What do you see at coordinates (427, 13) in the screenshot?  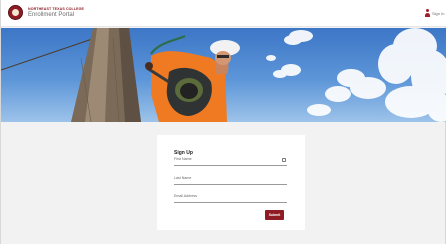 I see `user-icon` at bounding box center [427, 13].